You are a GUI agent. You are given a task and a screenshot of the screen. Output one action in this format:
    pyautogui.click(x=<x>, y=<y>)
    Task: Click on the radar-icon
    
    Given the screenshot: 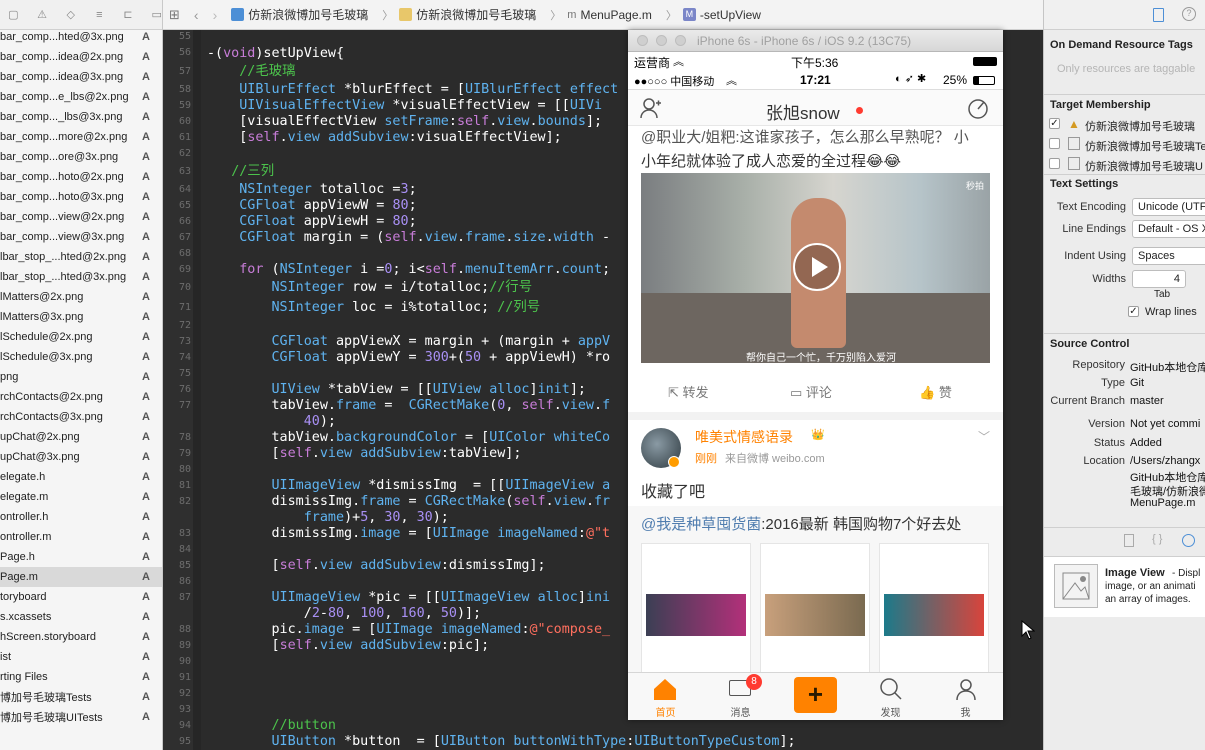 What is the action you would take?
    pyautogui.click(x=978, y=108)
    